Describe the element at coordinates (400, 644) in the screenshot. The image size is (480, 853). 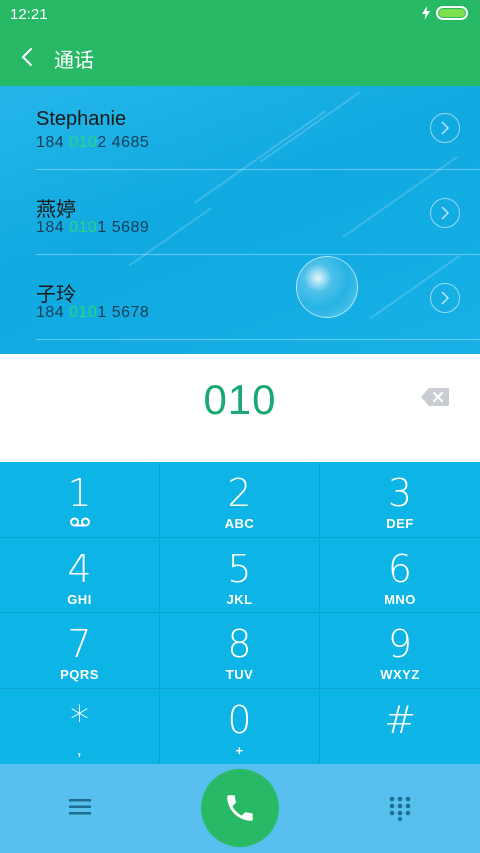
I see `key-digit: 9` at that location.